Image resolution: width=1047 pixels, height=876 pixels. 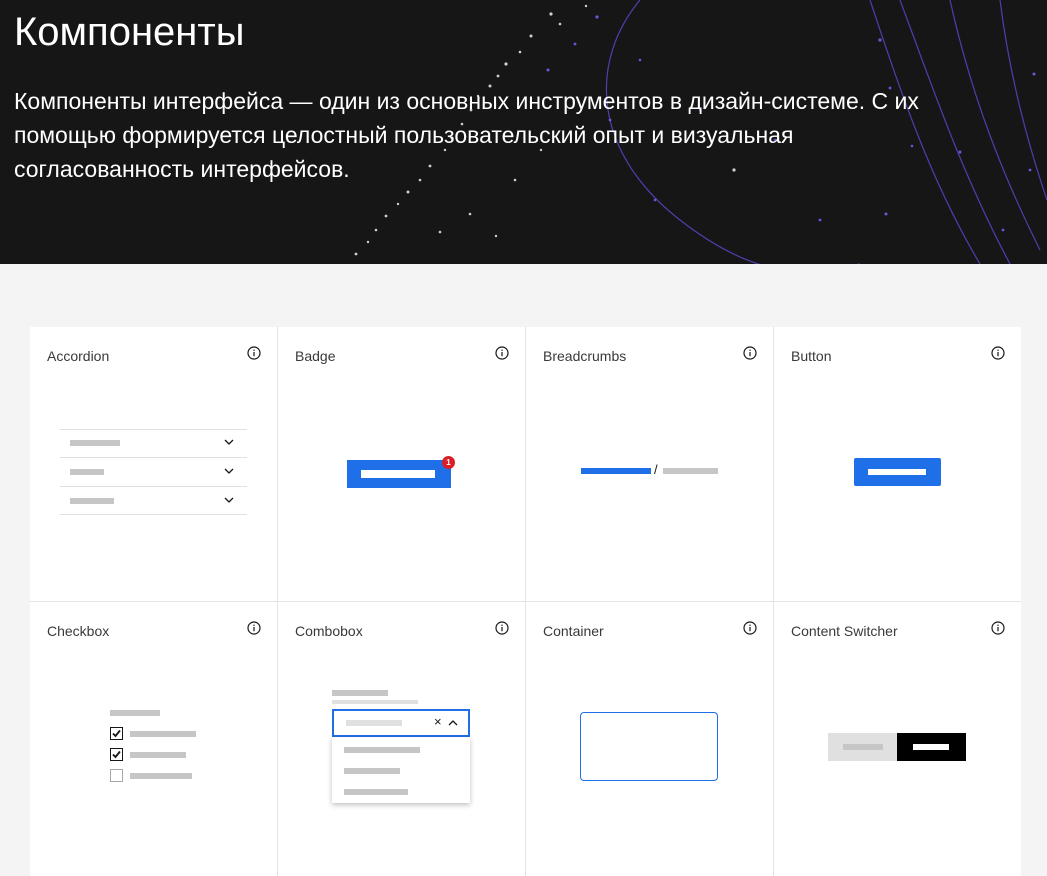 I want to click on component-card-container: Container, so click(x=649, y=739).